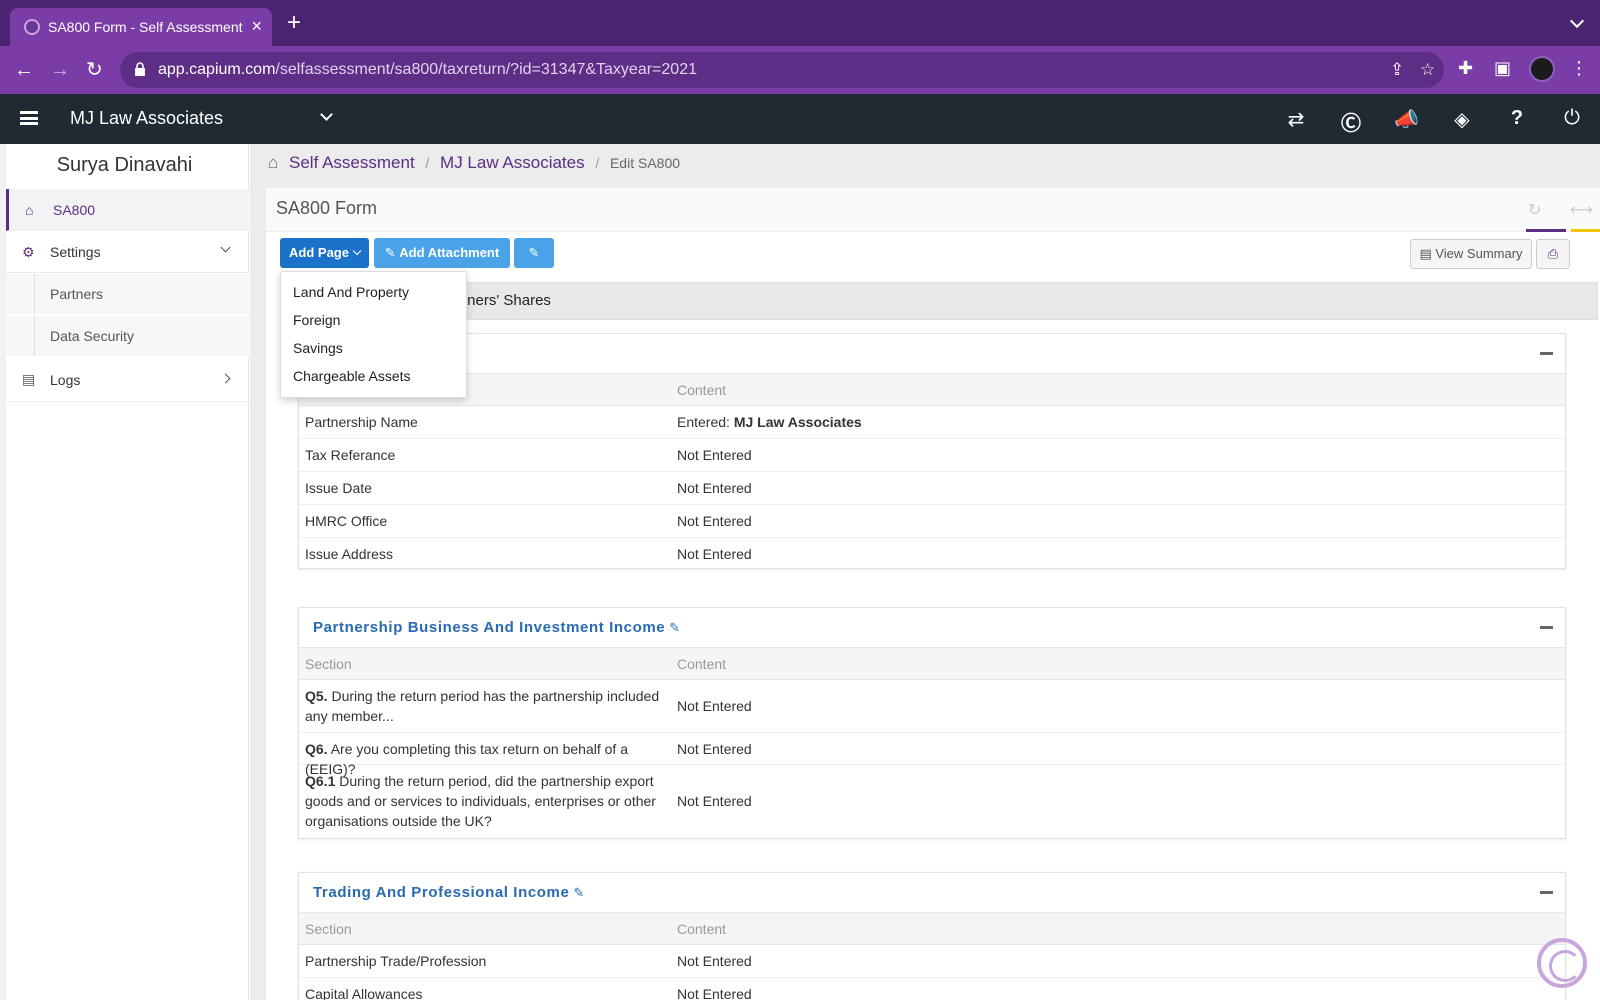  What do you see at coordinates (294, 23) in the screenshot?
I see `new-tab-button: +` at bounding box center [294, 23].